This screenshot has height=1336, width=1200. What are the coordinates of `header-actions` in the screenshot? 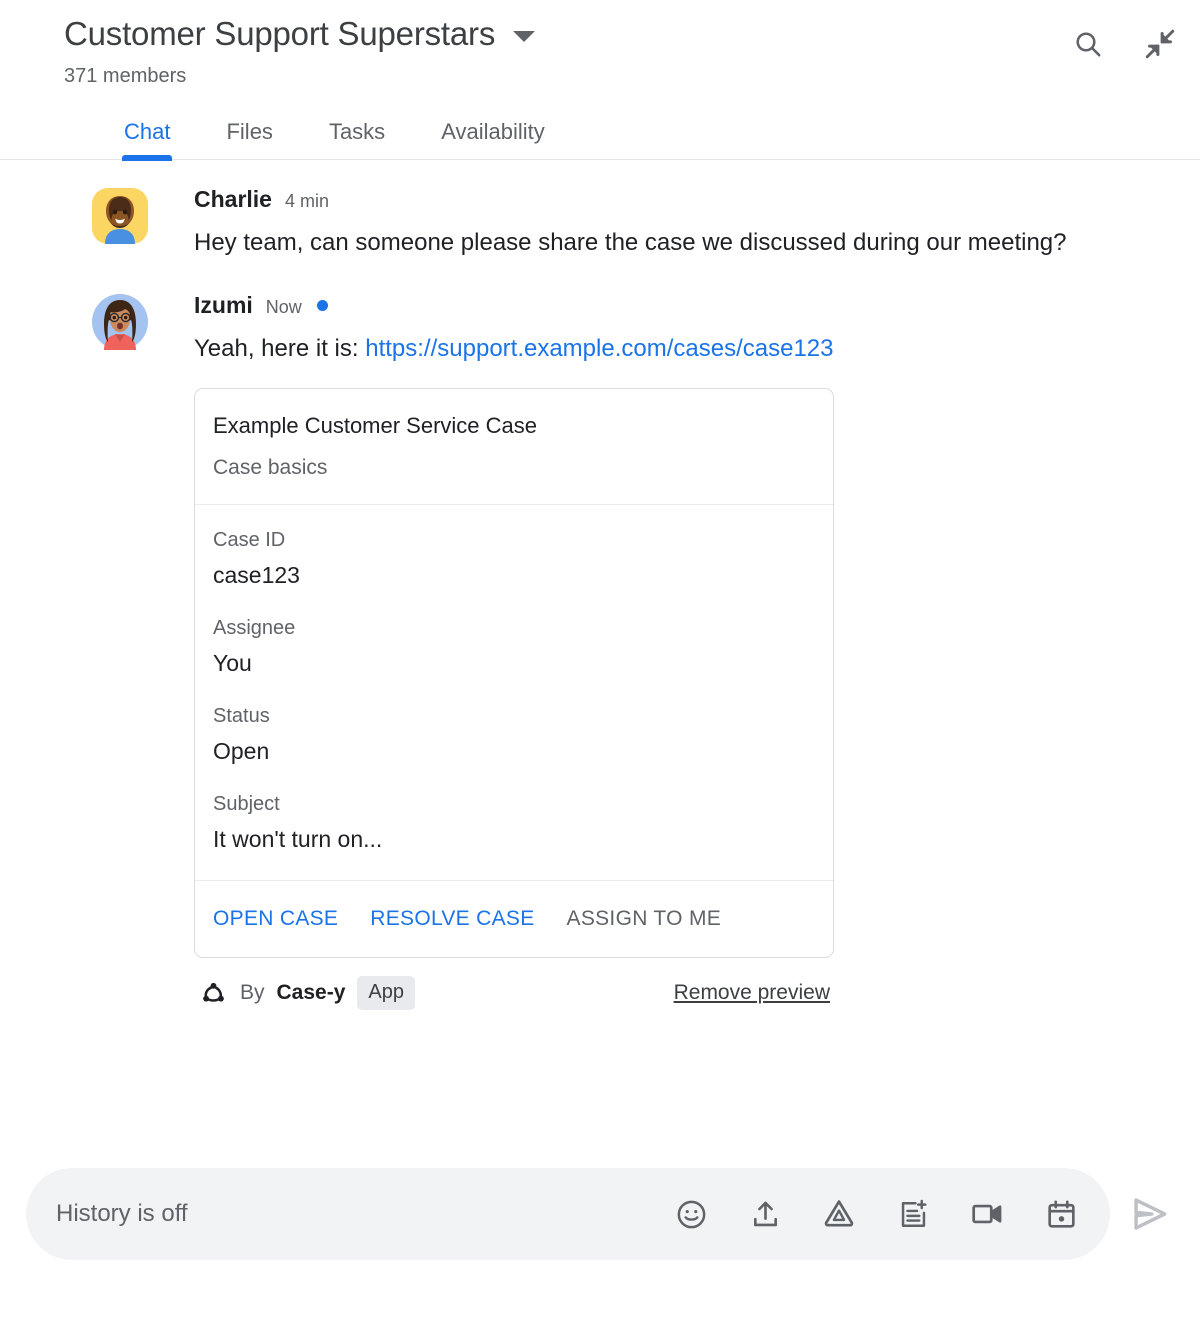 It's located at (1124, 44).